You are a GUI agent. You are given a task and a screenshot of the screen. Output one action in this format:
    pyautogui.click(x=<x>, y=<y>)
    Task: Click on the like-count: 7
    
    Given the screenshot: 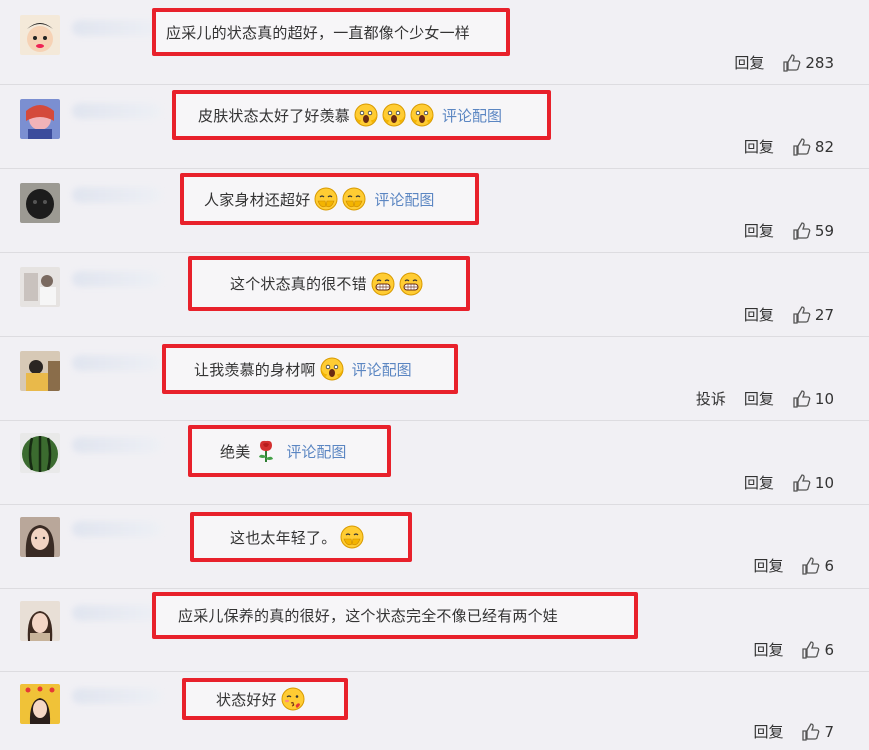 What is the action you would take?
    pyautogui.click(x=829, y=731)
    